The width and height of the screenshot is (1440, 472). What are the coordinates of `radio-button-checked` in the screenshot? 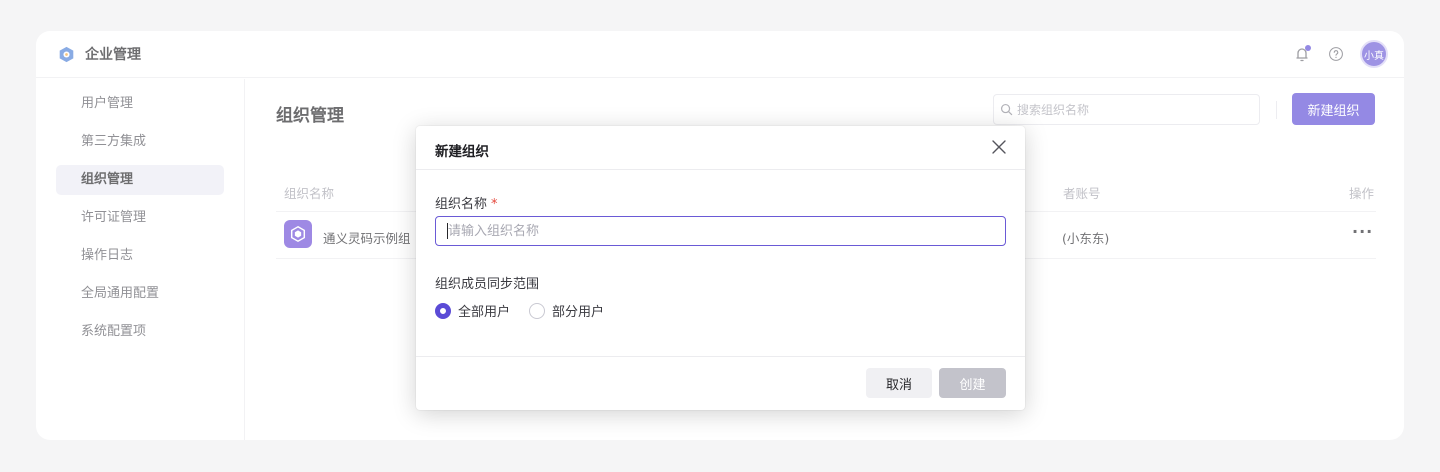 It's located at (443, 310).